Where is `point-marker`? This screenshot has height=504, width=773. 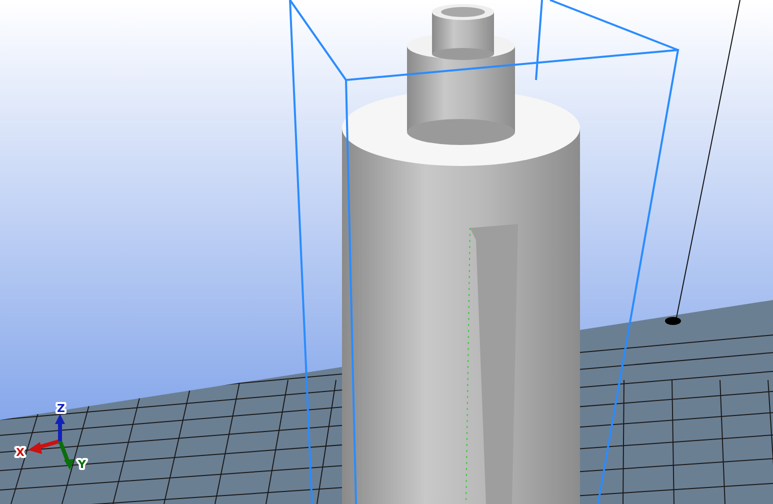 point-marker is located at coordinates (673, 321).